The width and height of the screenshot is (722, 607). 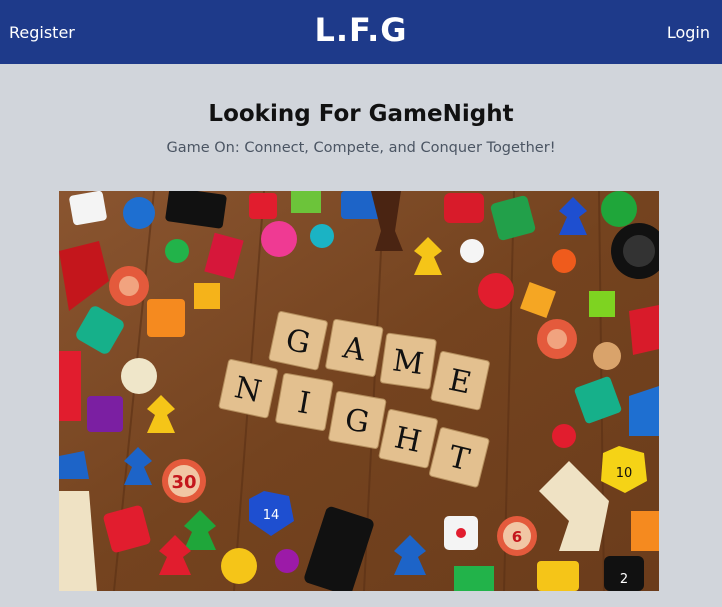 I want to click on brand-logo-wrap: L.F.G, so click(x=361, y=30).